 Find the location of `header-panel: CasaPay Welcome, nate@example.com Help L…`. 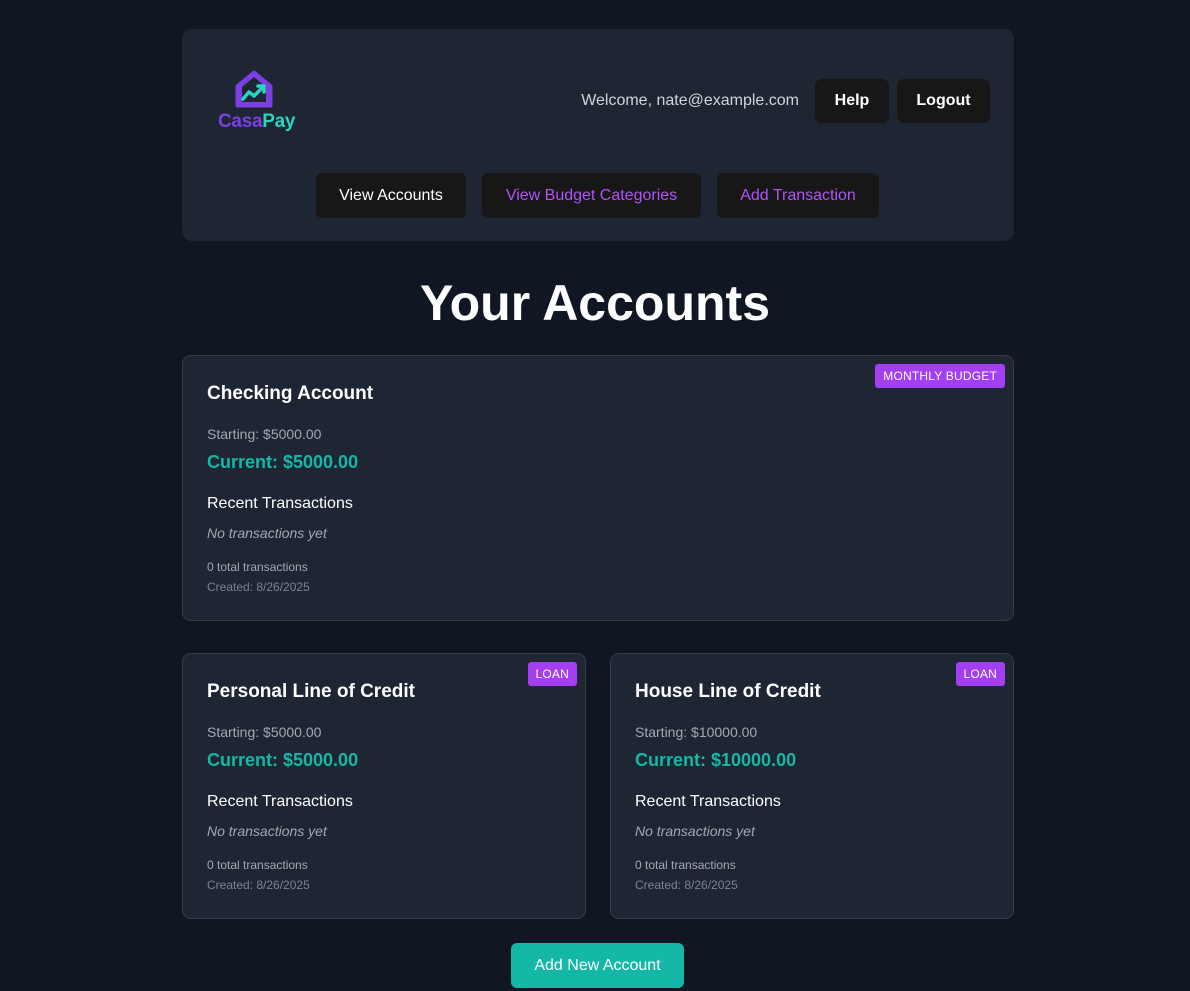

header-panel: CasaPay Welcome, nate@example.com Help L… is located at coordinates (598, 135).